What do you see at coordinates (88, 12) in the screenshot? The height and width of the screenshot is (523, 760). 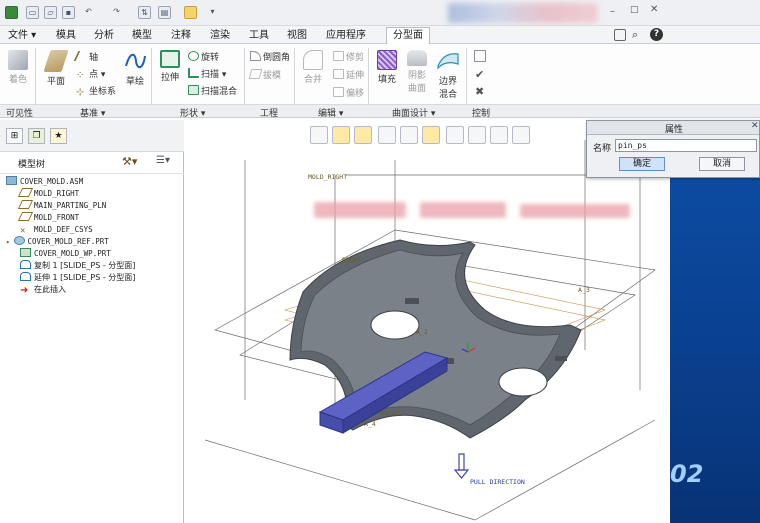 I see `undo-icon: ↶` at bounding box center [88, 12].